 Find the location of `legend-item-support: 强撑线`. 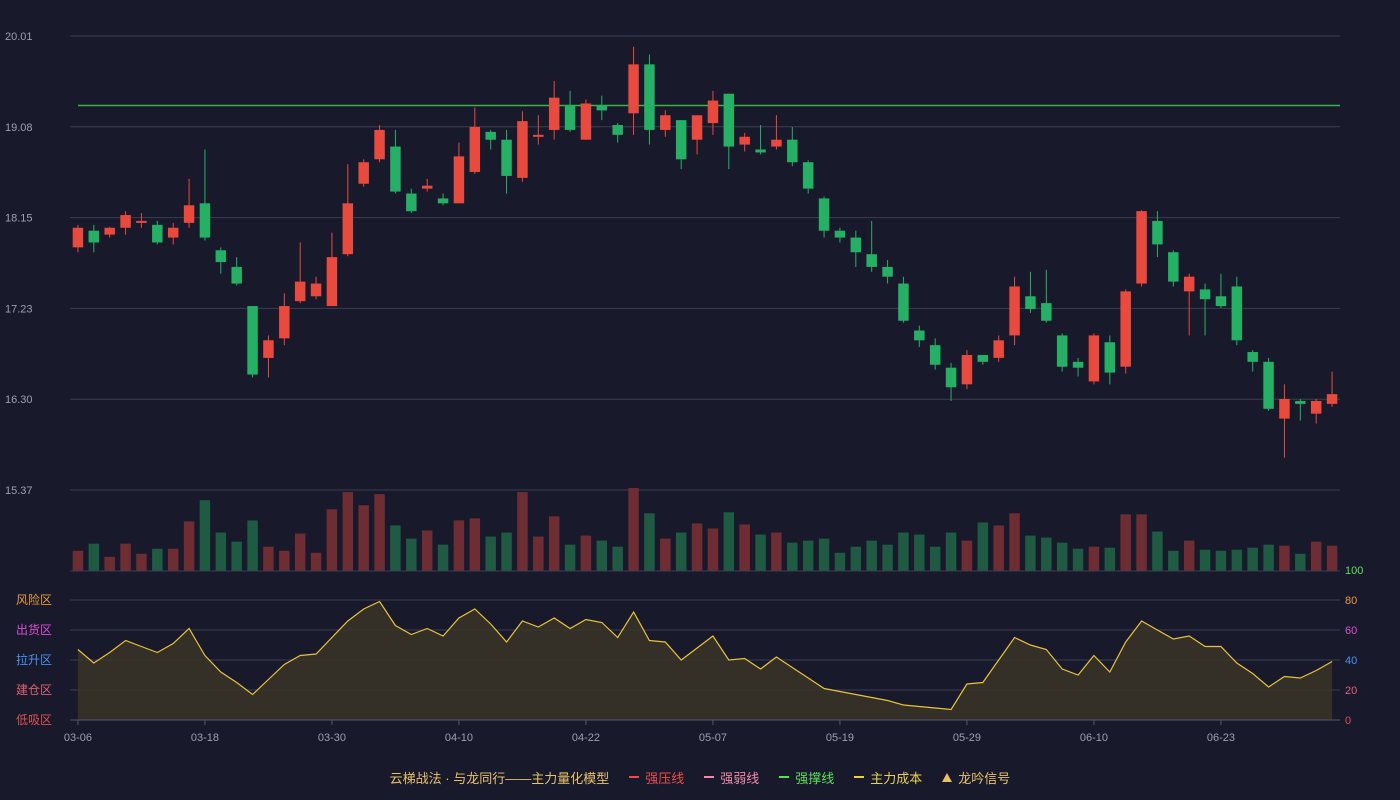

legend-item-support: 强撑线 is located at coordinates (806, 777).